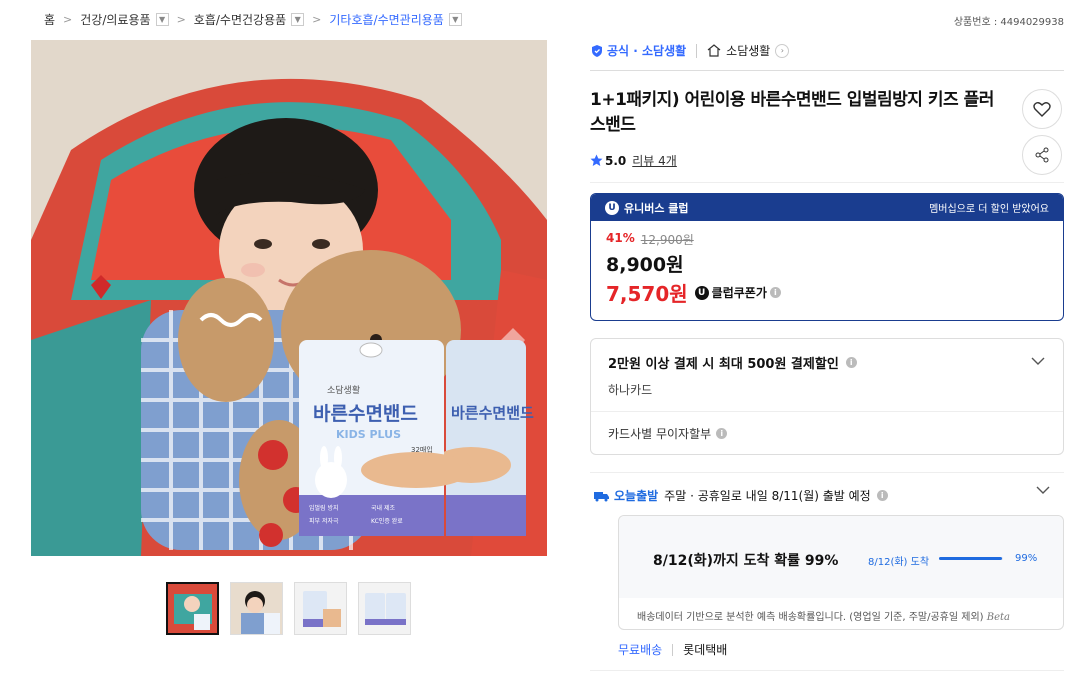 The height and width of the screenshot is (675, 1080). I want to click on club-name-label: 유니버스 클럽, so click(656, 208).